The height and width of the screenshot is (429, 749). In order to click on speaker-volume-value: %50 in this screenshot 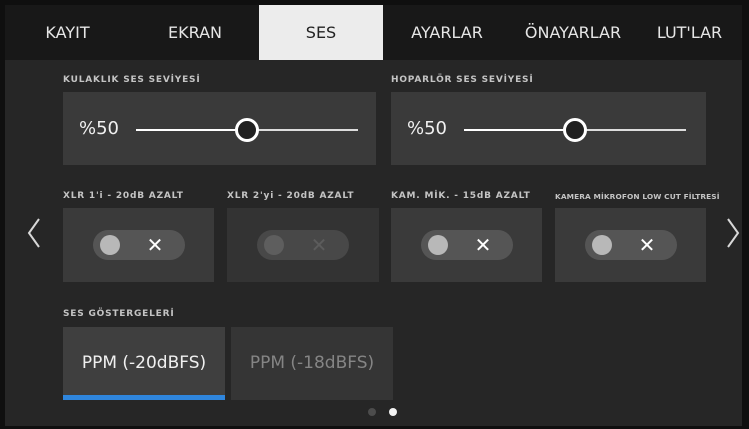, I will do `click(427, 128)`.